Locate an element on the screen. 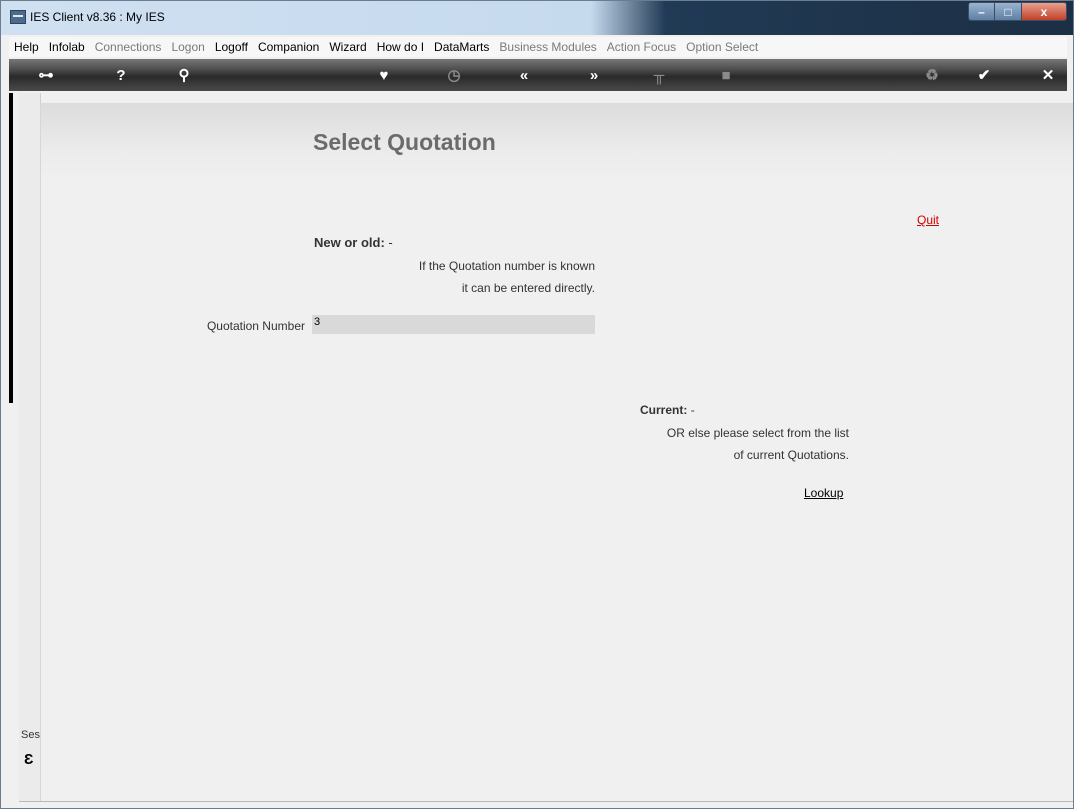 The width and height of the screenshot is (1074, 809). new-or-old-help-line1: If the Quotation number is known is located at coordinates (506, 266).